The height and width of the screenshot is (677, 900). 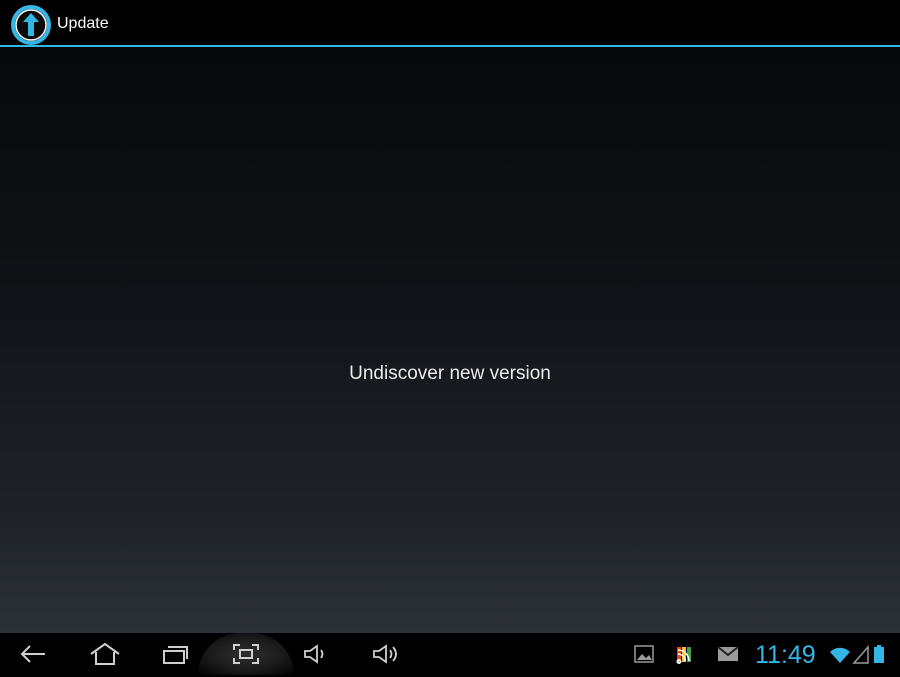 I want to click on recent-apps-button, so click(x=175, y=654).